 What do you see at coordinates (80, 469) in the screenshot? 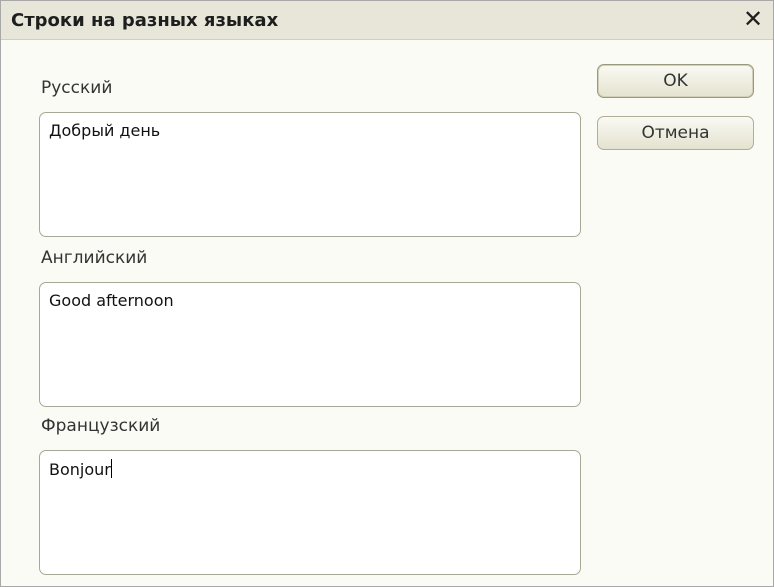
I see `french-text-value: Bonjour` at bounding box center [80, 469].